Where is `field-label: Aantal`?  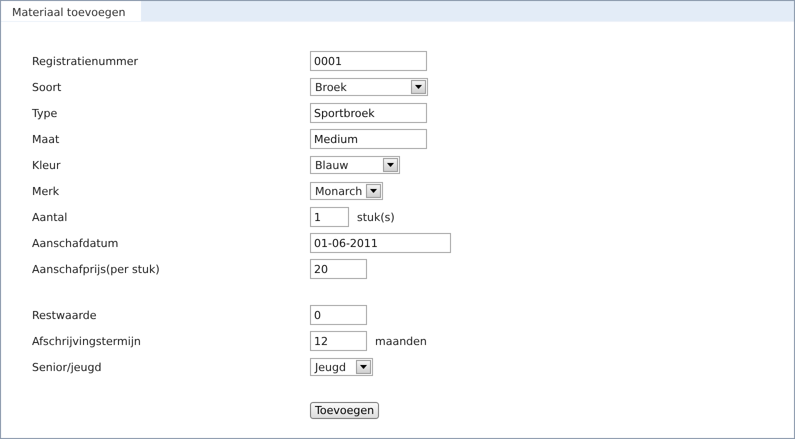
field-label: Aantal is located at coordinates (50, 217).